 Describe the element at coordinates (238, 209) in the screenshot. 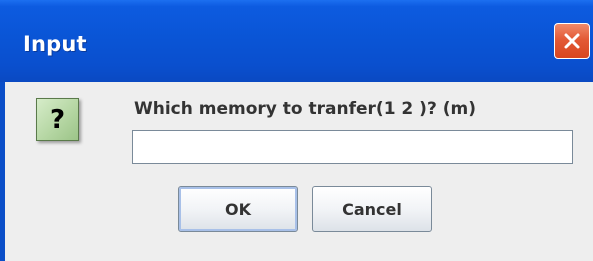

I see `ok-button: OK` at that location.